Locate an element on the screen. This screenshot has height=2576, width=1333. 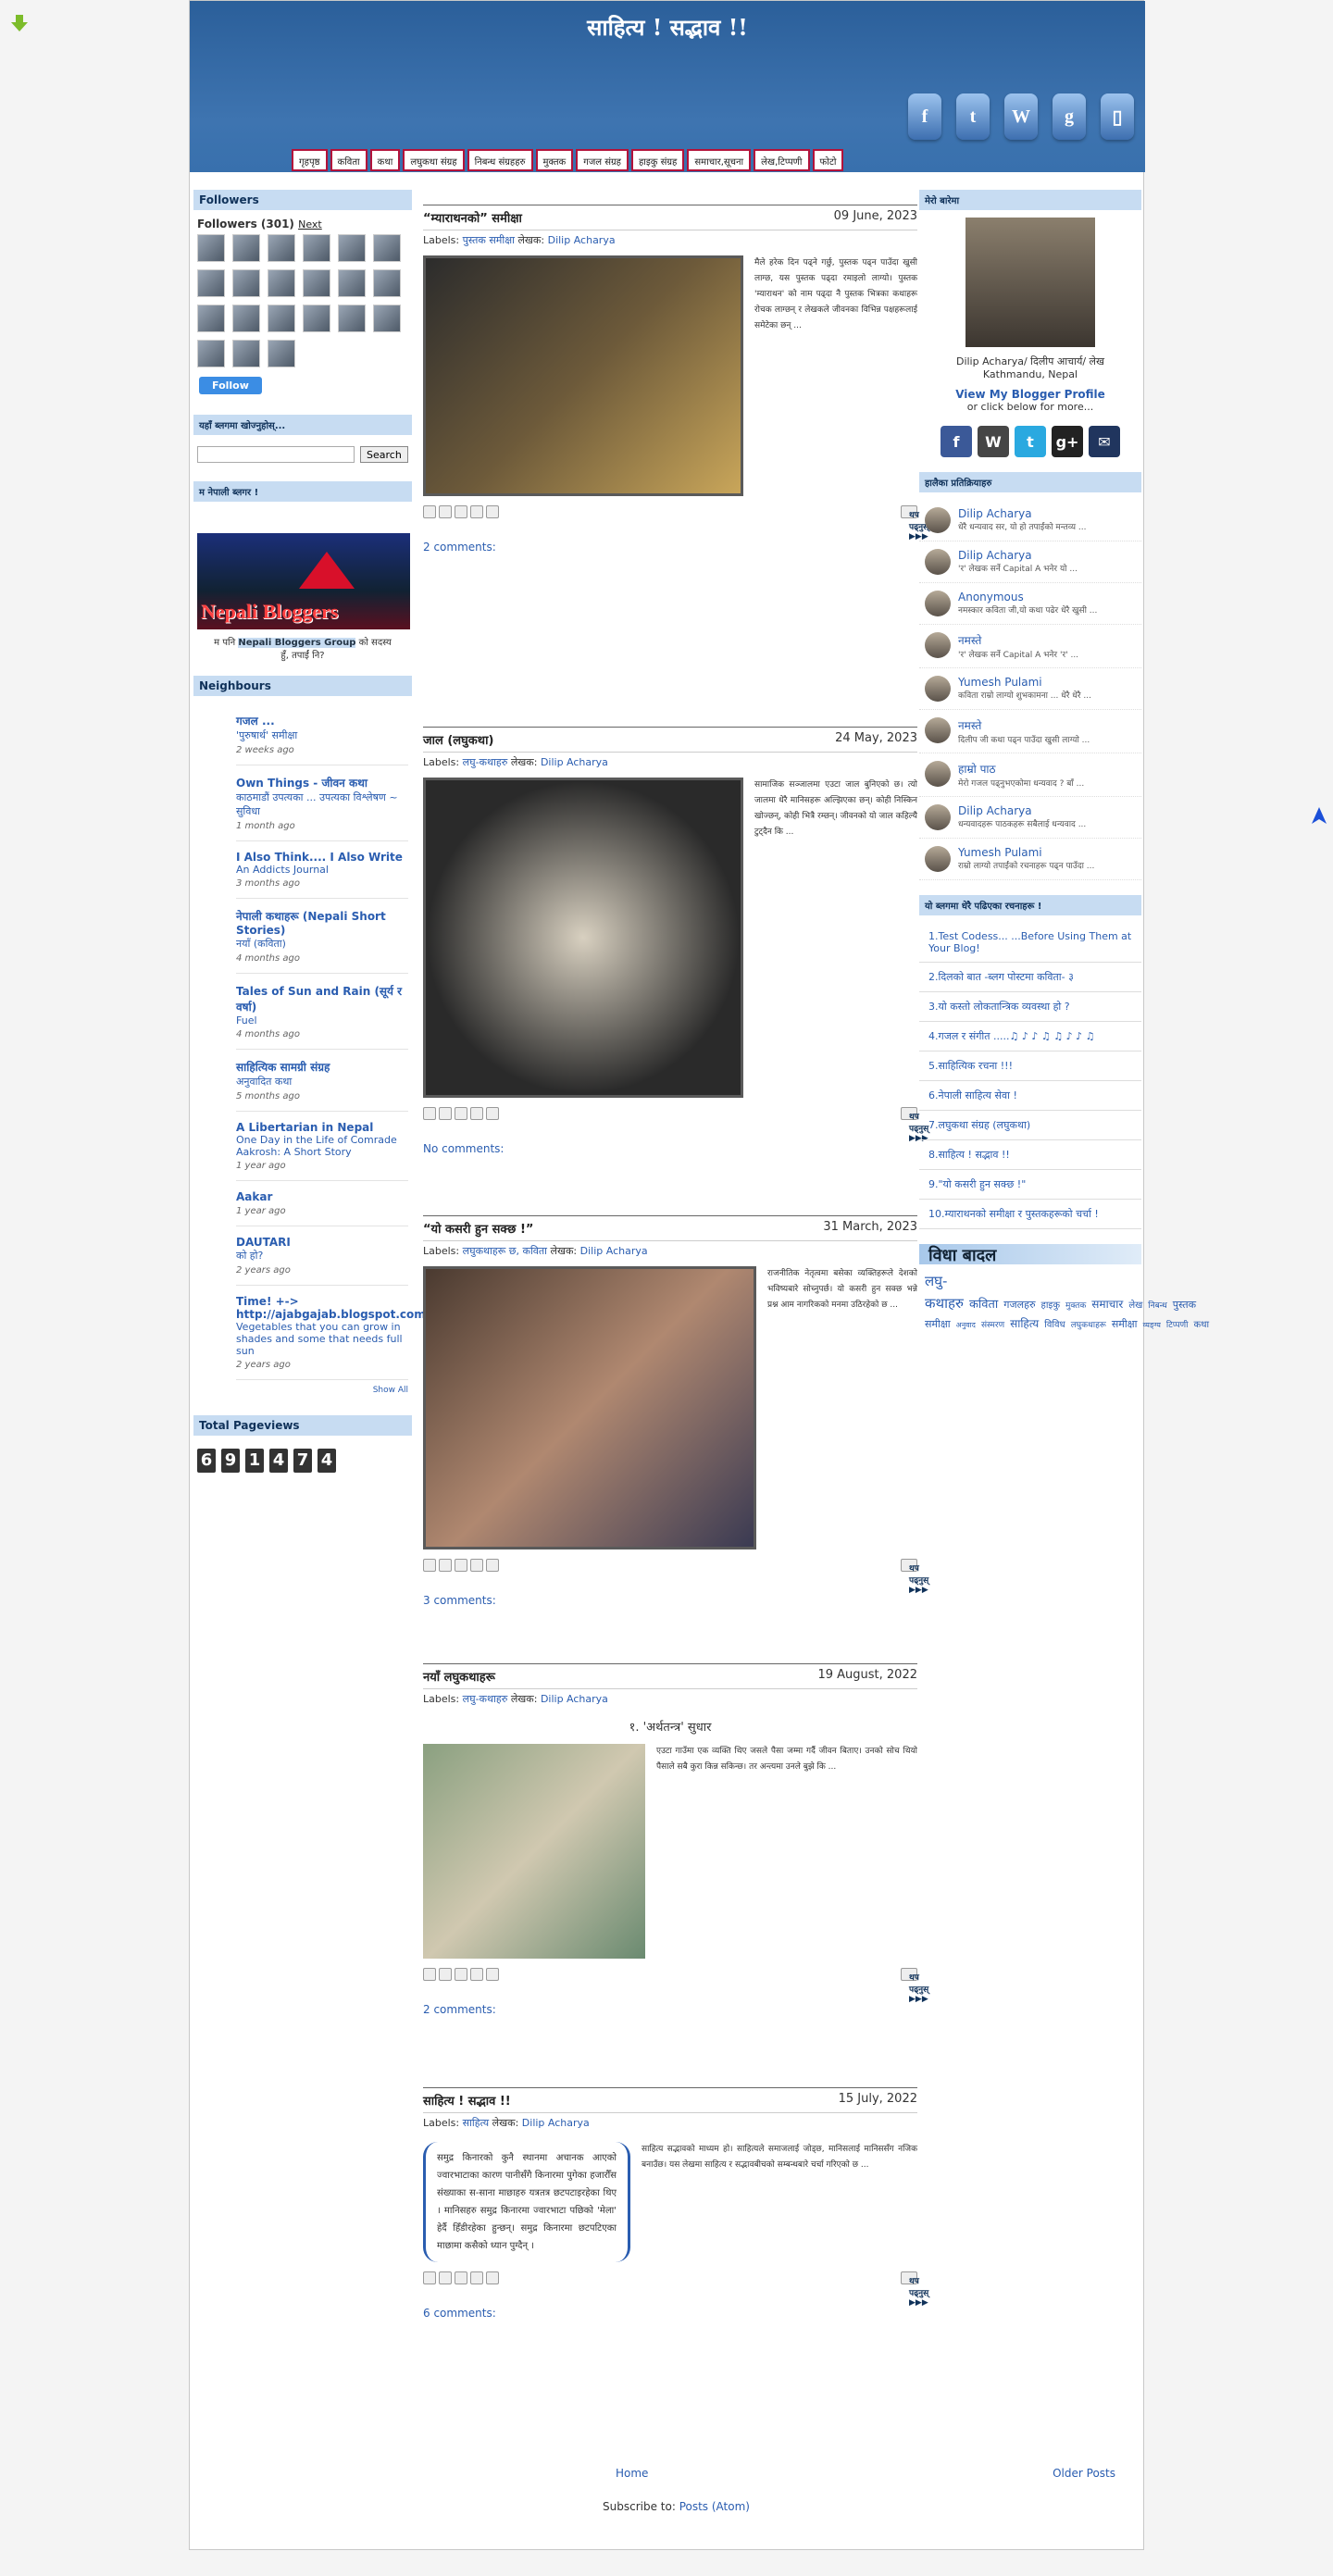
neighbour-post: को हो? is located at coordinates (322, 1256).